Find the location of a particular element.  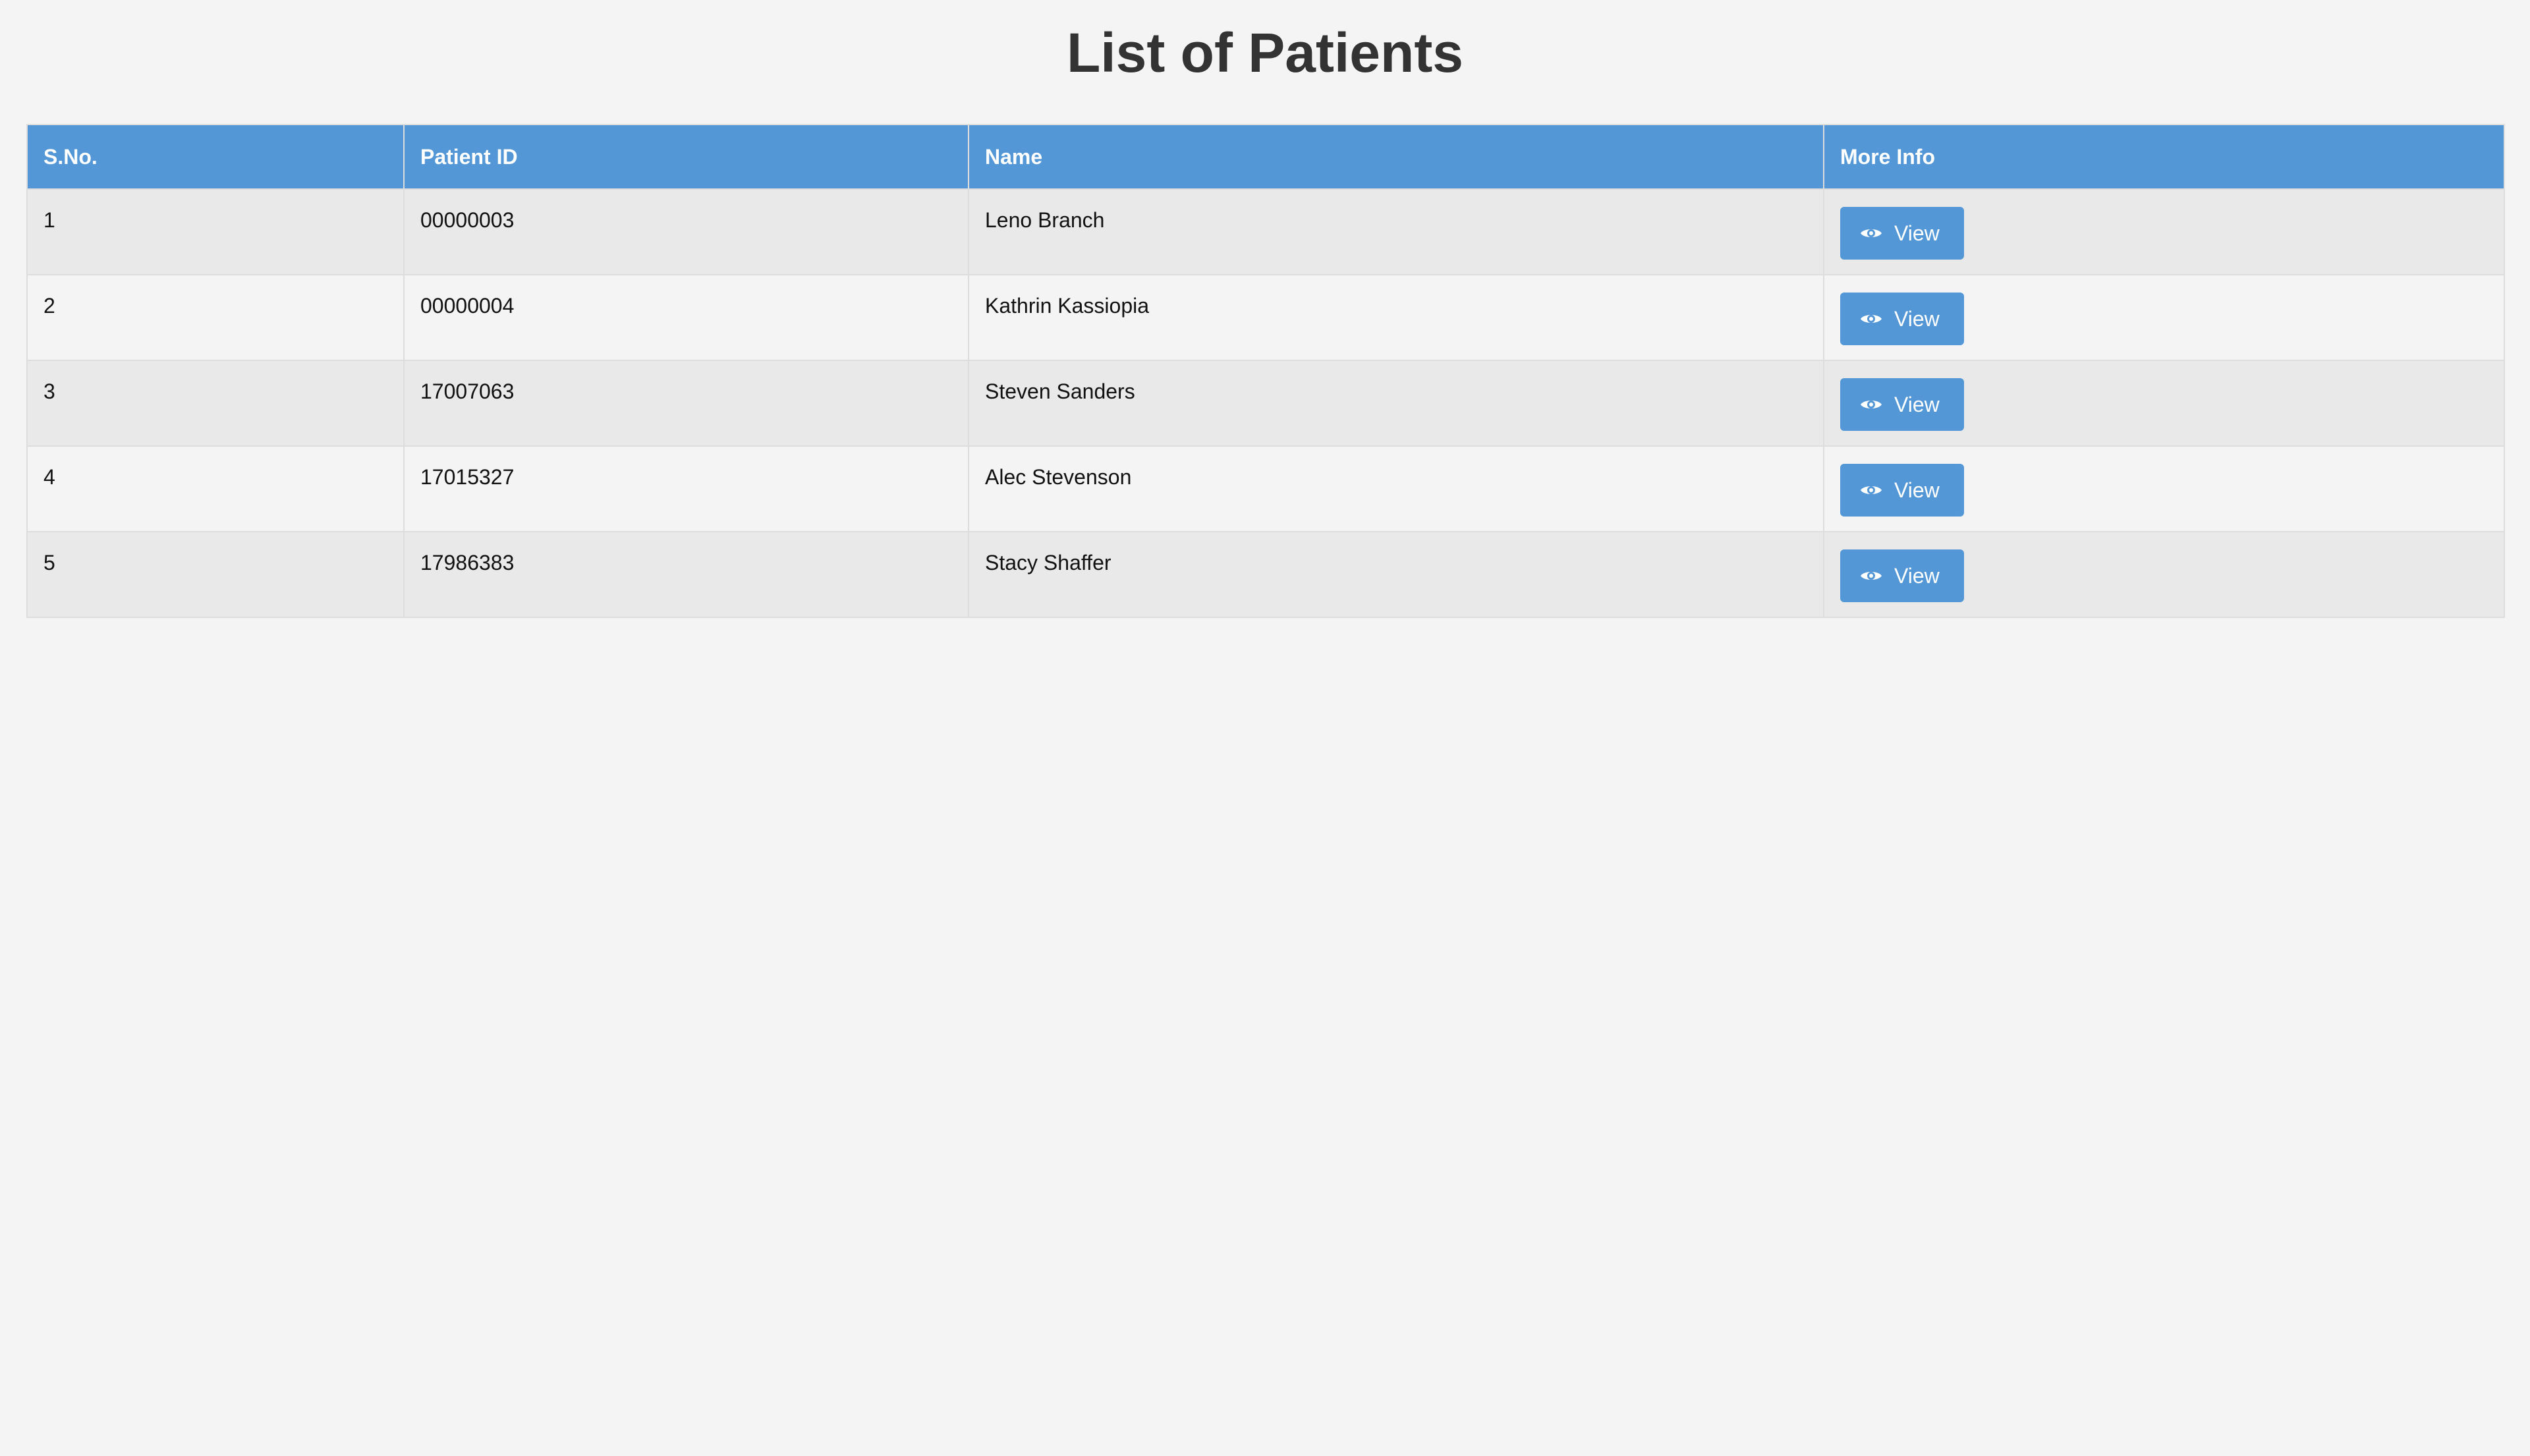

cell-sno: 4 is located at coordinates (215, 488).